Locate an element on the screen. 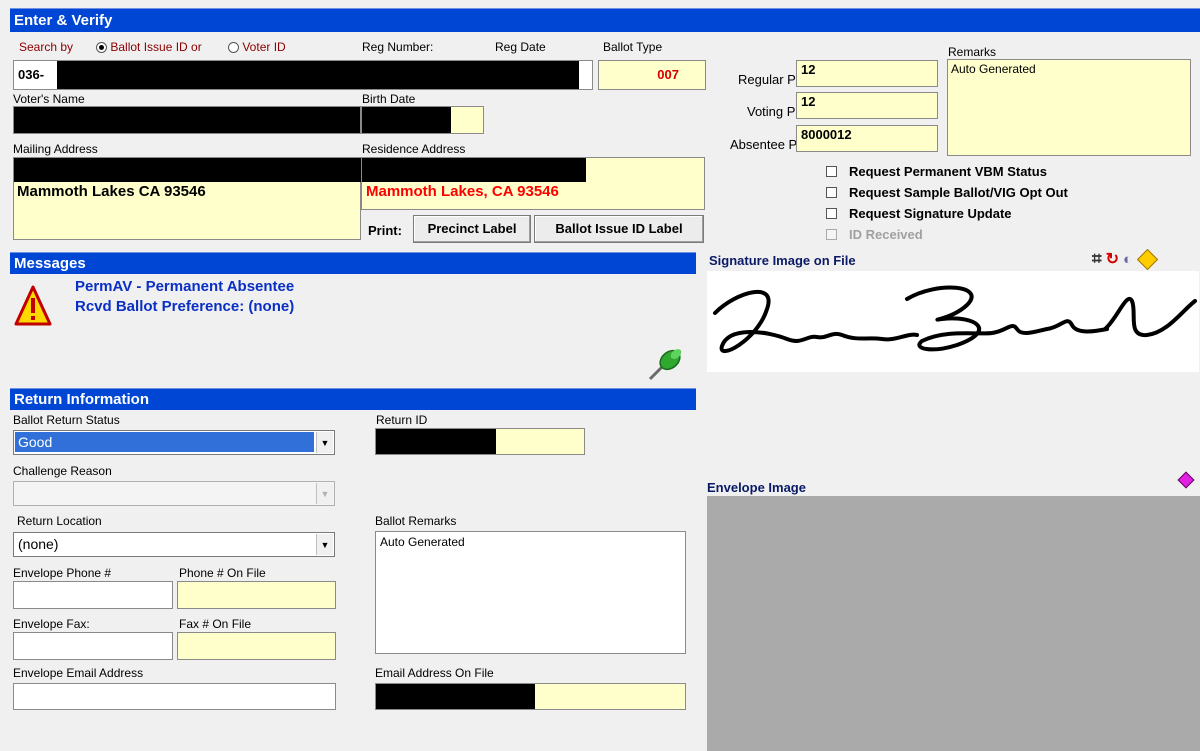 Image resolution: width=1200 pixels, height=751 pixels. mailing-address-label: Mailing Address is located at coordinates (55, 149).